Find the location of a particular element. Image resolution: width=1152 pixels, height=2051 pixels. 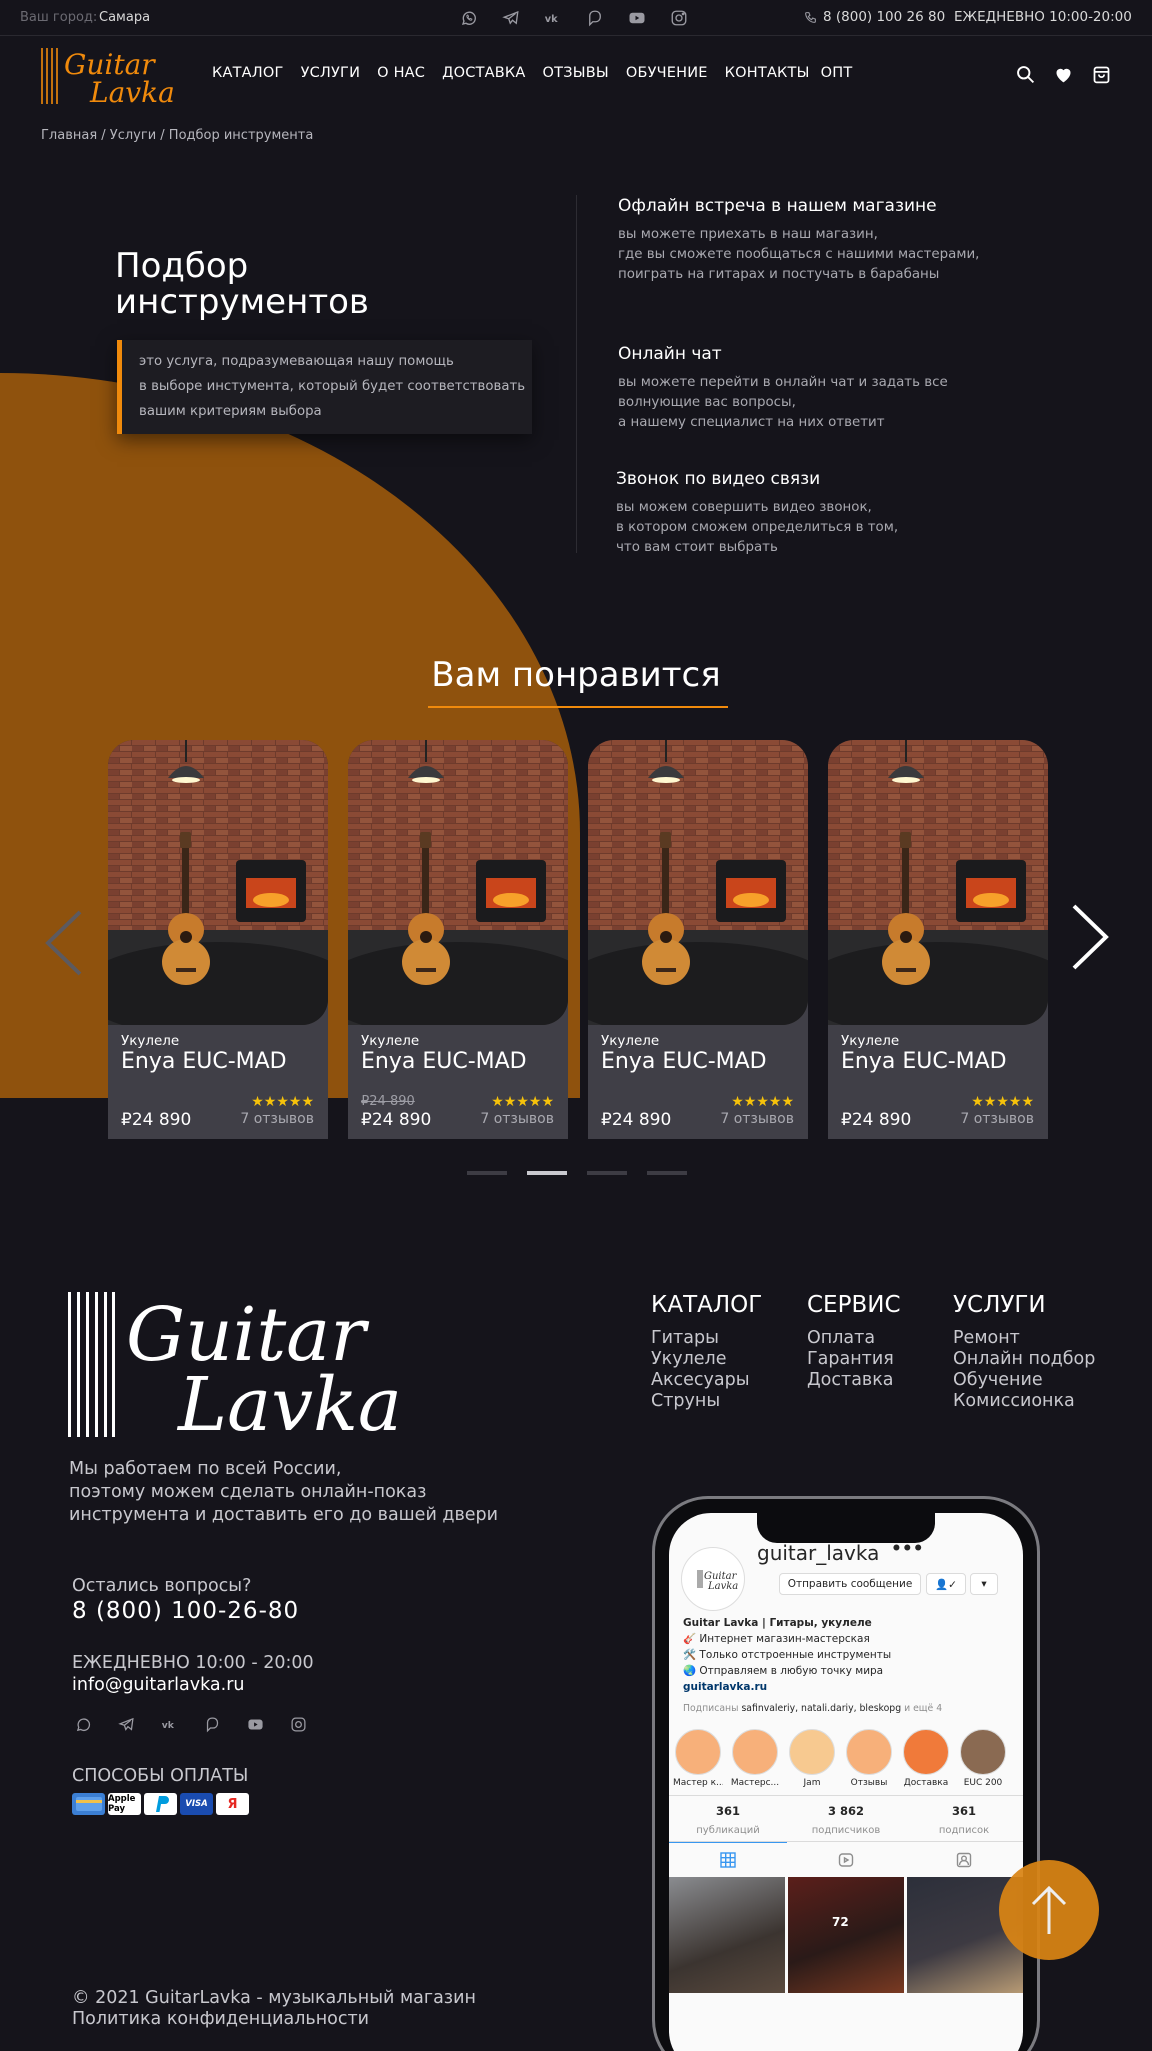

nav-about: О НАС is located at coordinates (401, 73).